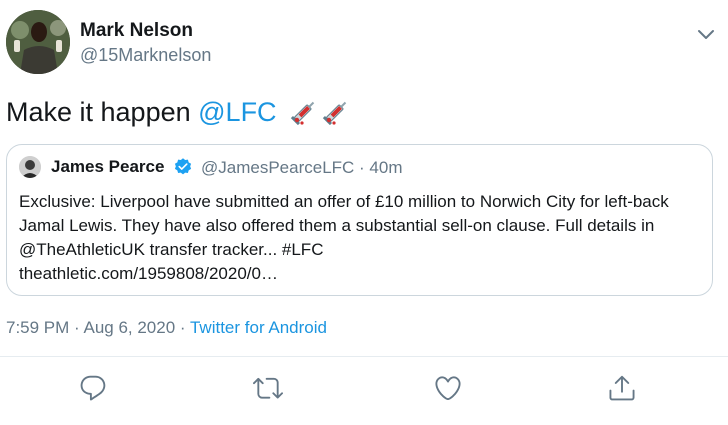  I want to click on verified-badge-icon, so click(183, 167).